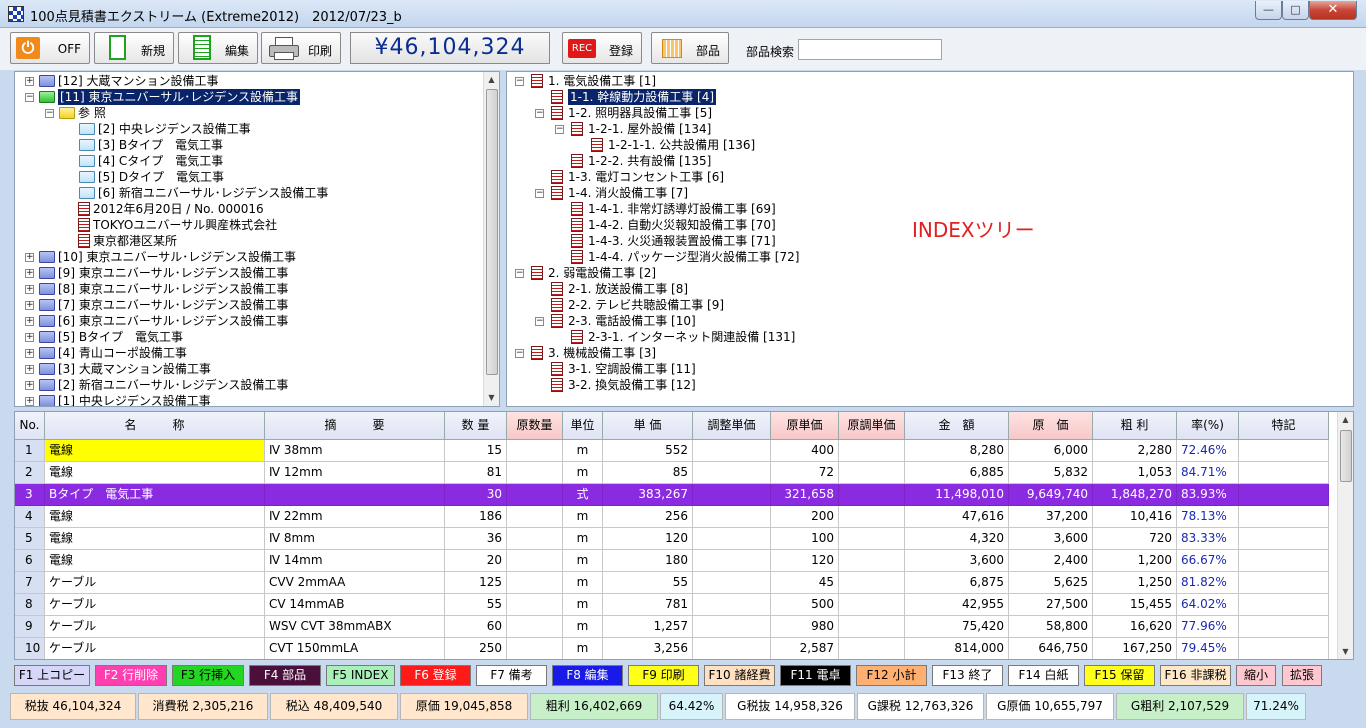  Describe the element at coordinates (30, 451) in the screenshot. I see `table-cell: 1` at that location.